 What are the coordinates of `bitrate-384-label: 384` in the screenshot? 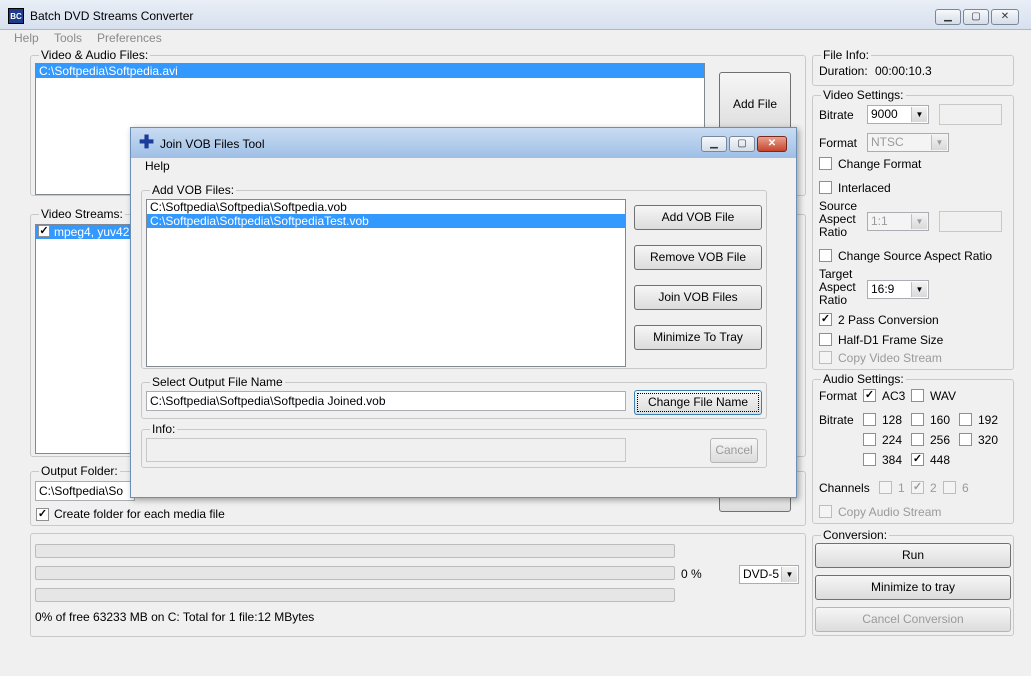 It's located at (892, 460).